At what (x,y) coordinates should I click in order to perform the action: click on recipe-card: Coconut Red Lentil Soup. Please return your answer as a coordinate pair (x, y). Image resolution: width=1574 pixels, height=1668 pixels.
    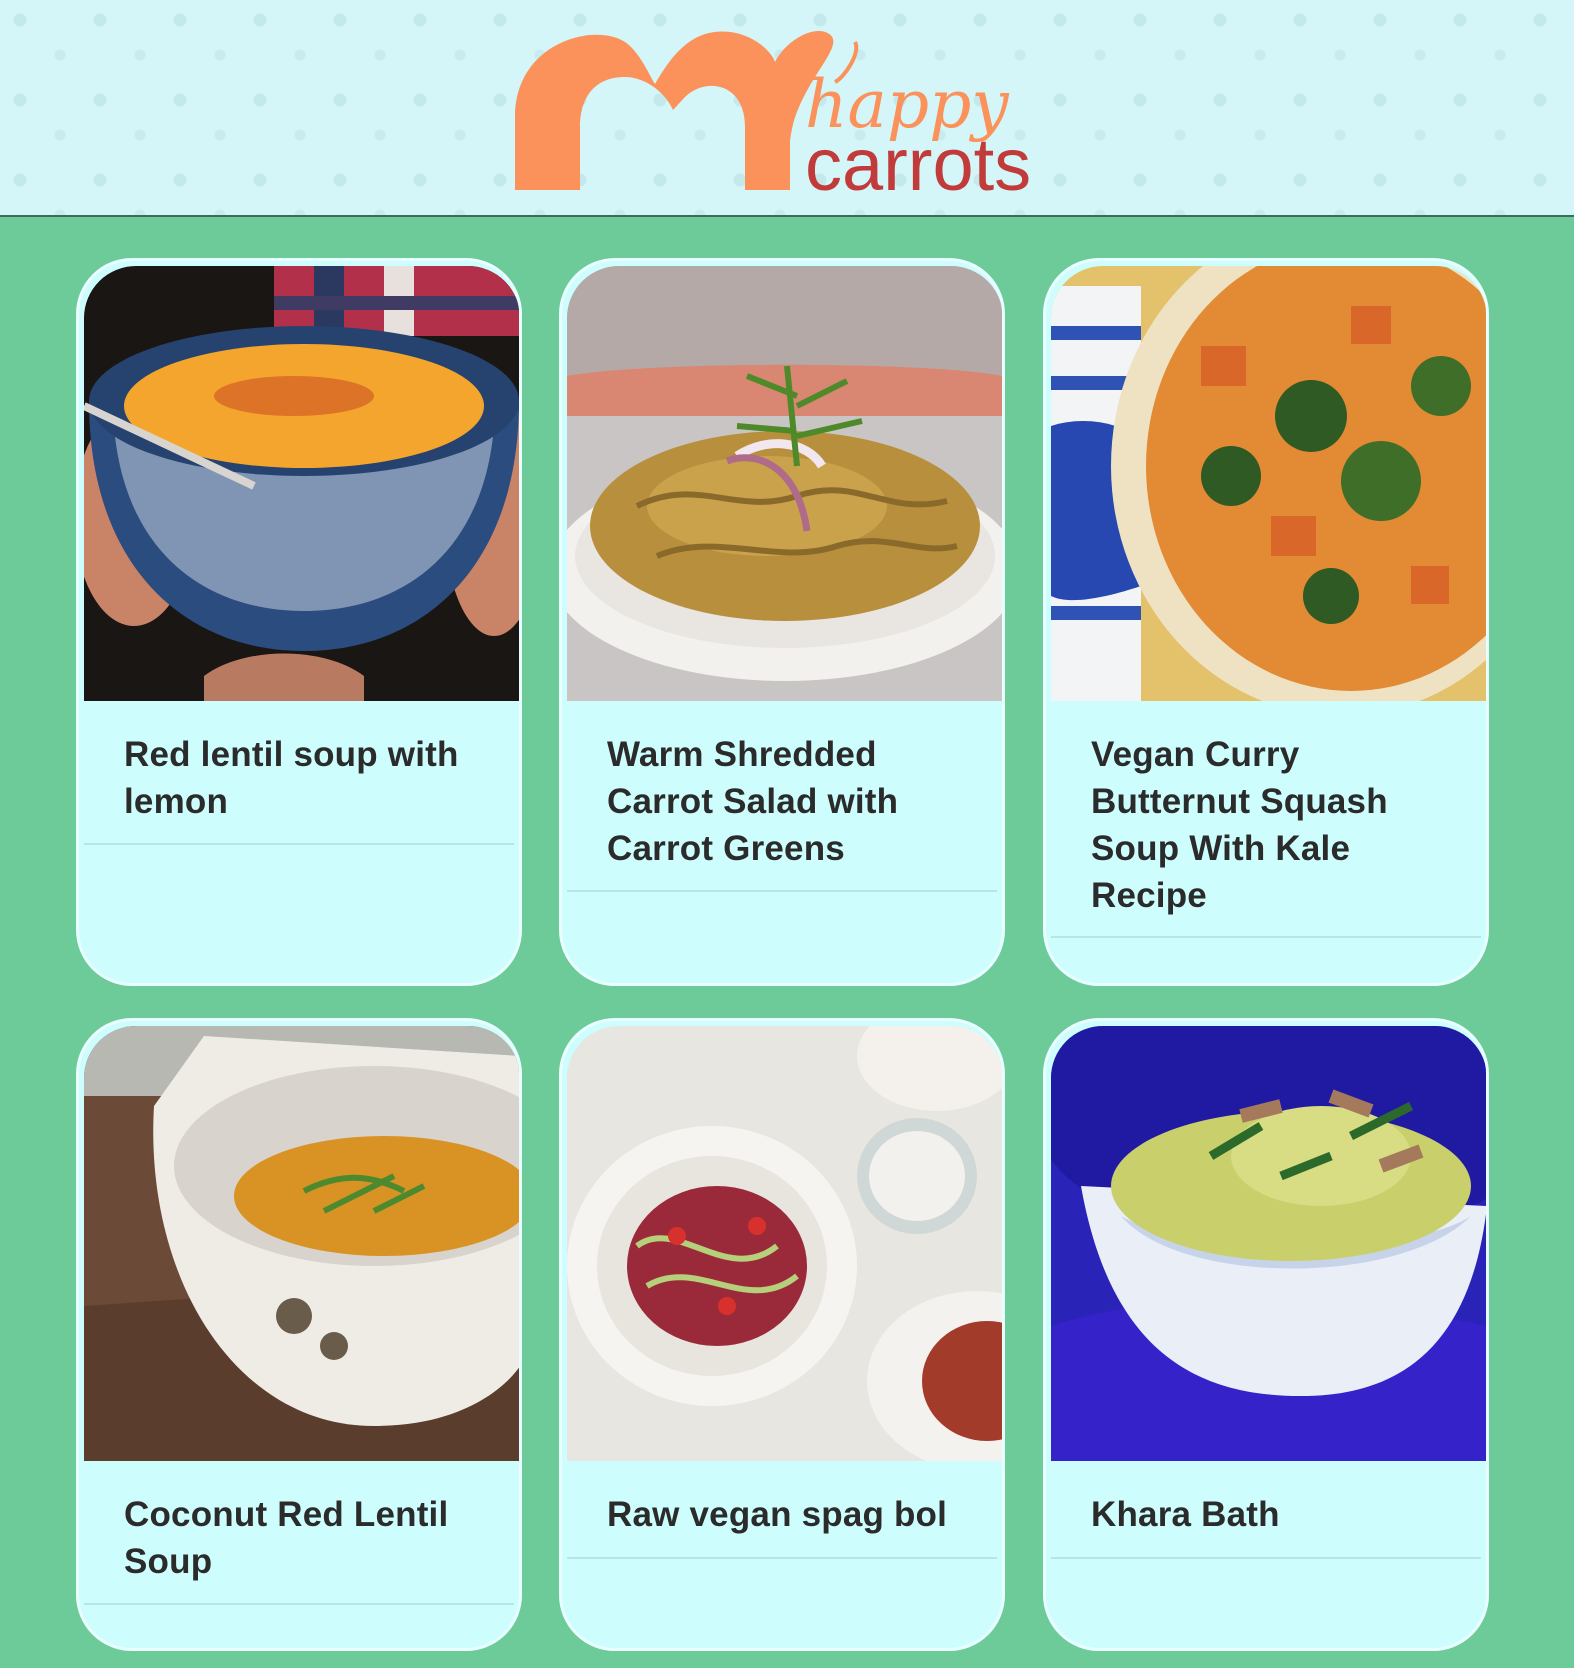
    Looking at the image, I should click on (299, 1334).